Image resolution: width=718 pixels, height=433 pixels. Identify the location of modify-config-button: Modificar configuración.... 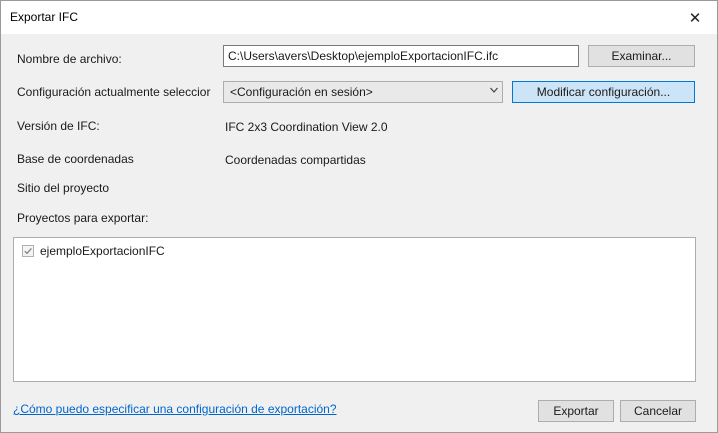
(603, 92).